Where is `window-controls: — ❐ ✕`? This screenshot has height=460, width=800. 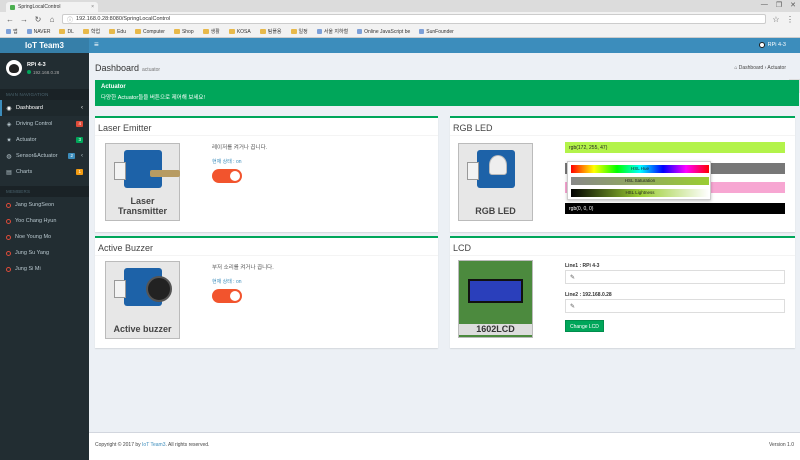
window-controls: — ❐ ✕ is located at coordinates (778, 5).